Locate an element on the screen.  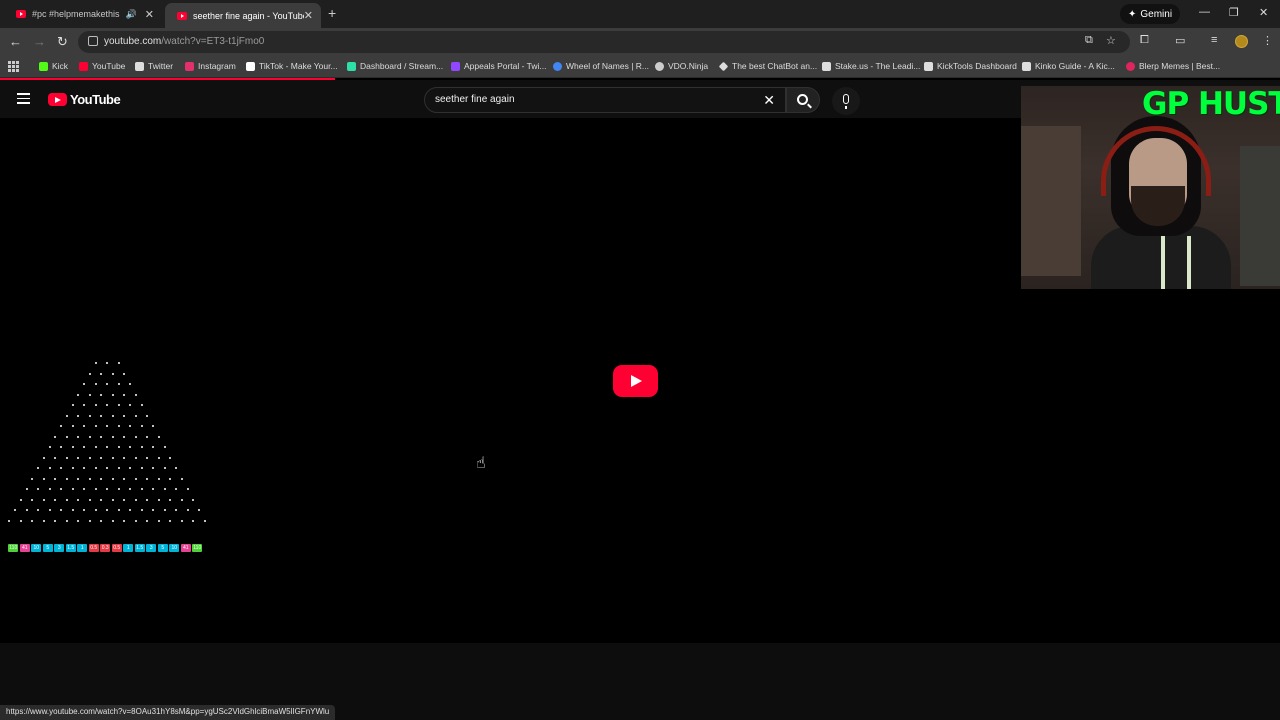
search-button is located at coordinates (803, 100).